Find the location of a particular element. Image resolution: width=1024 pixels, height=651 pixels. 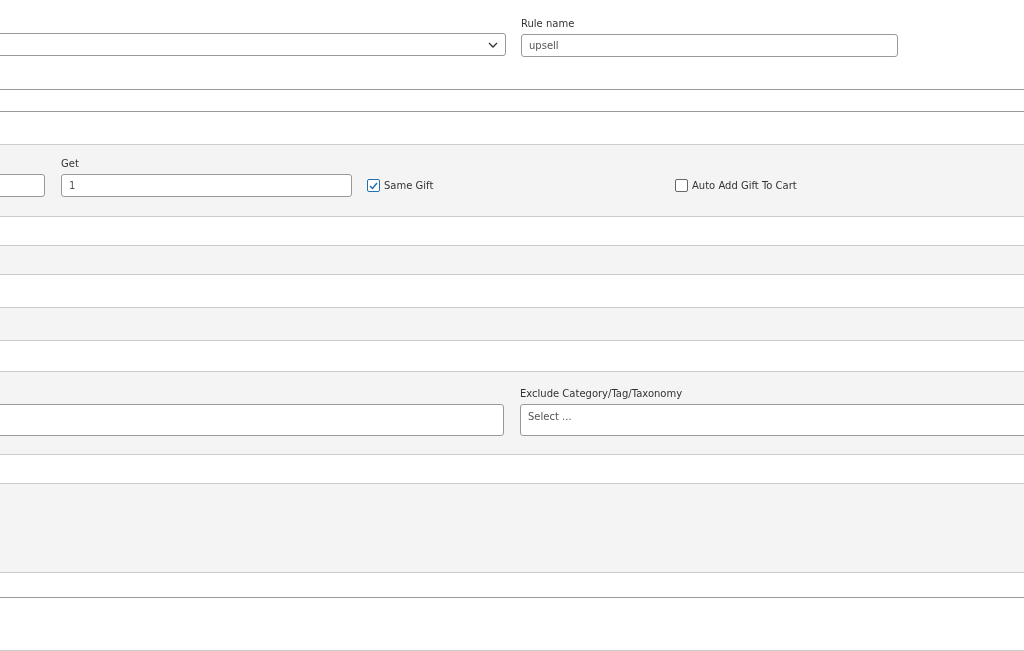

checkbox-label: Auto Add Gift To Cart is located at coordinates (744, 186).